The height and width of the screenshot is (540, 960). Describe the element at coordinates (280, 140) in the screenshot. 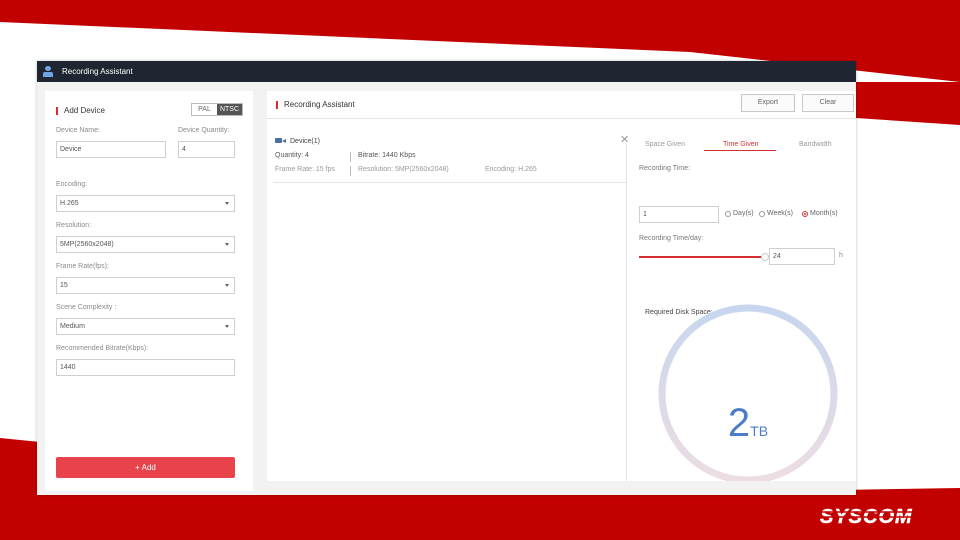

I see `camera-icon` at that location.